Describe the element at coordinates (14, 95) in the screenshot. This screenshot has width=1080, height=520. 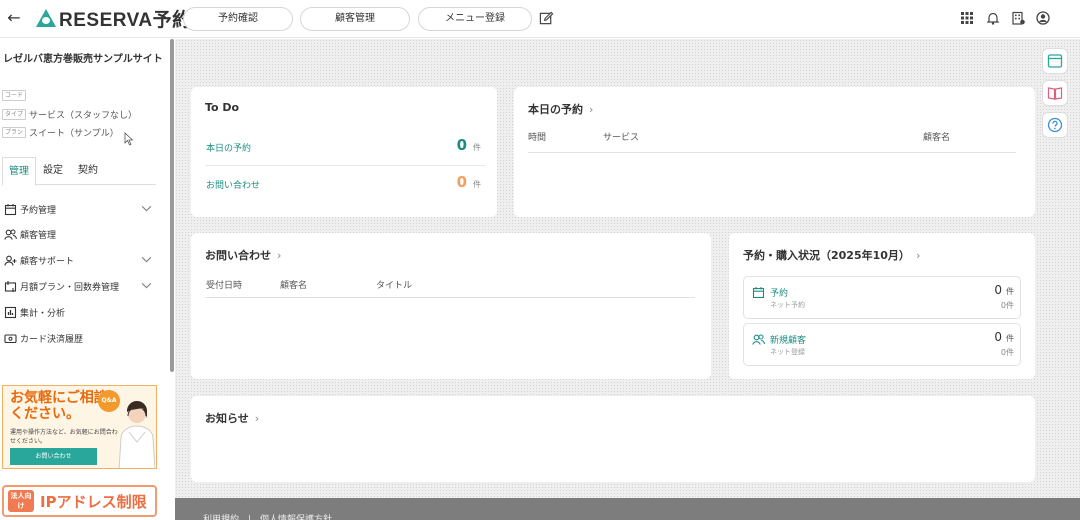
I see `meta-tag-code: コード` at that location.